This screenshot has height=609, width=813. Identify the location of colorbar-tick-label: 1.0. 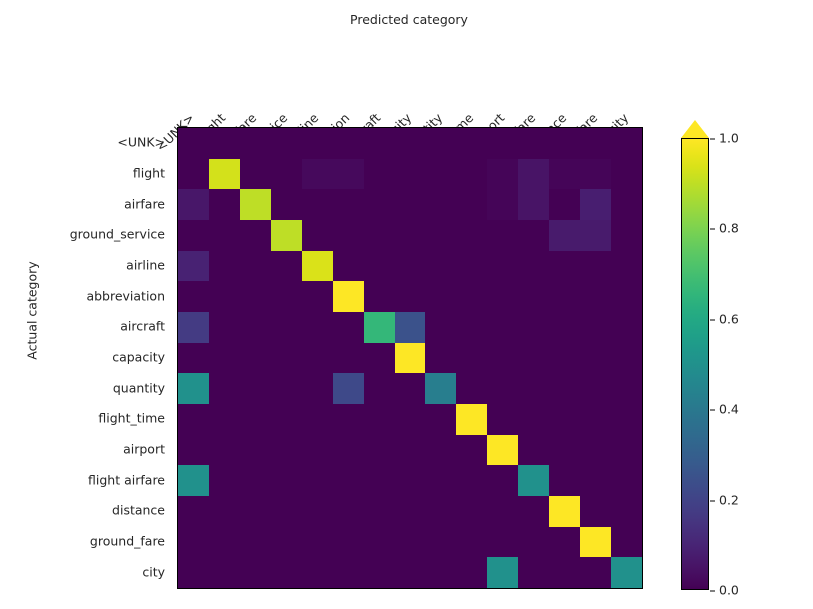
(724, 138).